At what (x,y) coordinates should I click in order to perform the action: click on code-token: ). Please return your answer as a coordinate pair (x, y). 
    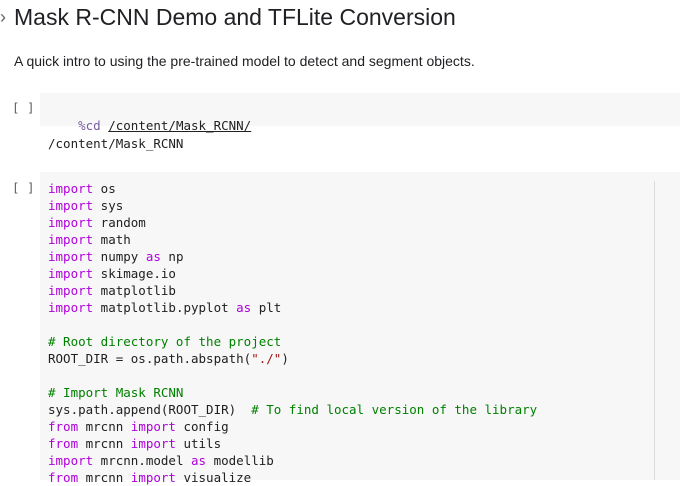
    Looking at the image, I should click on (285, 358).